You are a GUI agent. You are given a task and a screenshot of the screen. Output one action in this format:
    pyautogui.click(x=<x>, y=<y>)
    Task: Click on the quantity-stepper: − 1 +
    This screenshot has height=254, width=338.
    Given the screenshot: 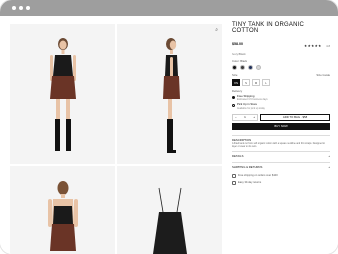 What is the action you would take?
    pyautogui.click(x=245, y=117)
    